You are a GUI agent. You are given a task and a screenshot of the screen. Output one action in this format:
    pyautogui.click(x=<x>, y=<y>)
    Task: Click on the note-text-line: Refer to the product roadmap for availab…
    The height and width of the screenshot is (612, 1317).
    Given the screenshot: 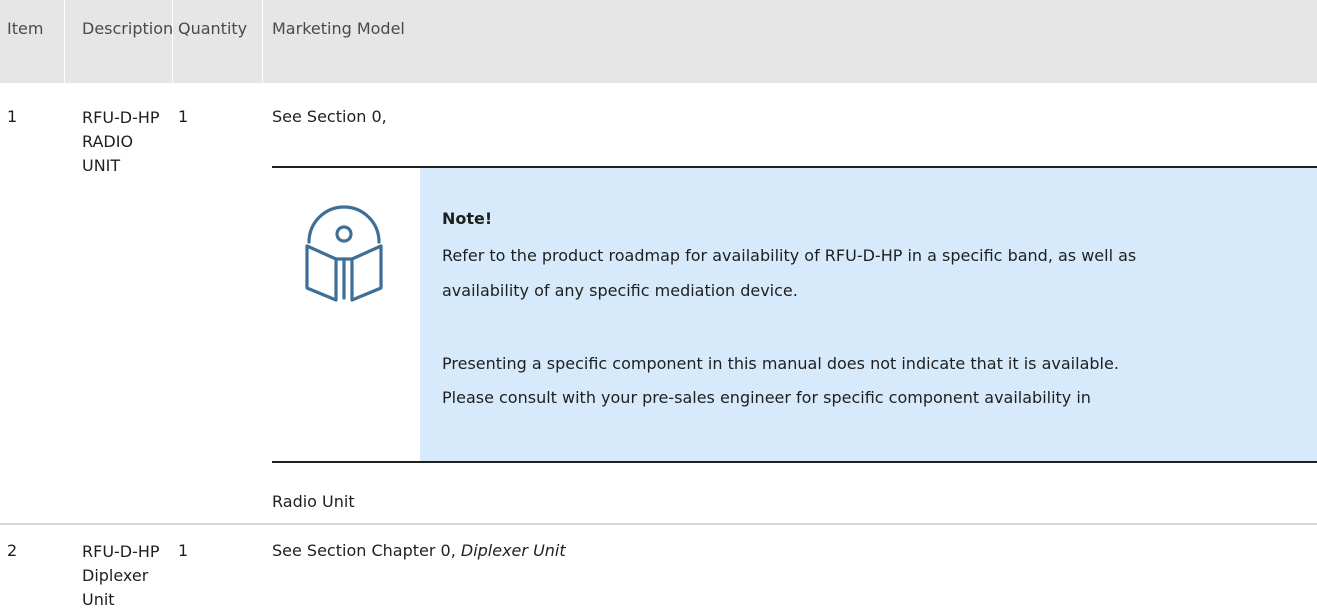 What is the action you would take?
    pyautogui.click(x=789, y=255)
    